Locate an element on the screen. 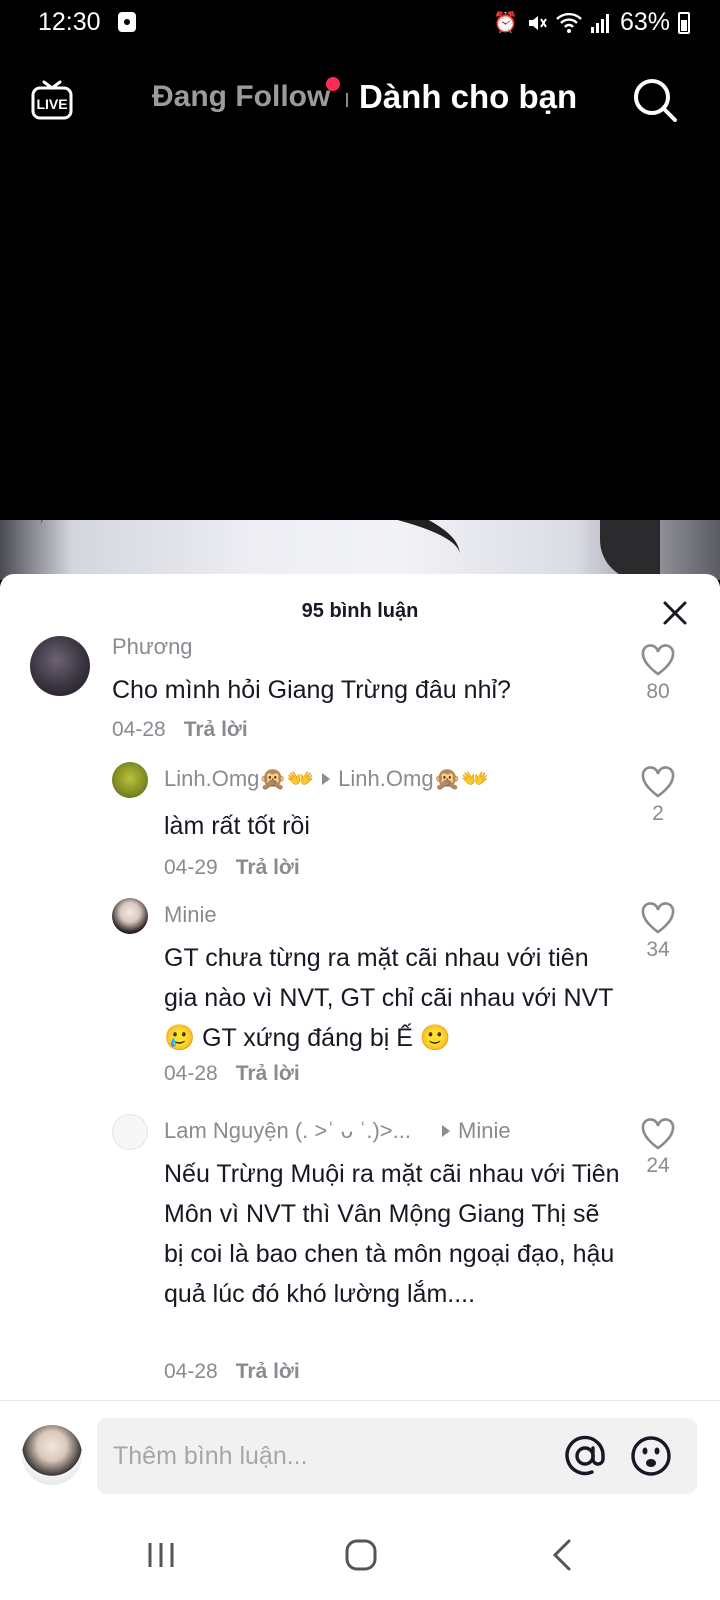  live-label: LIVE is located at coordinates (51, 104).